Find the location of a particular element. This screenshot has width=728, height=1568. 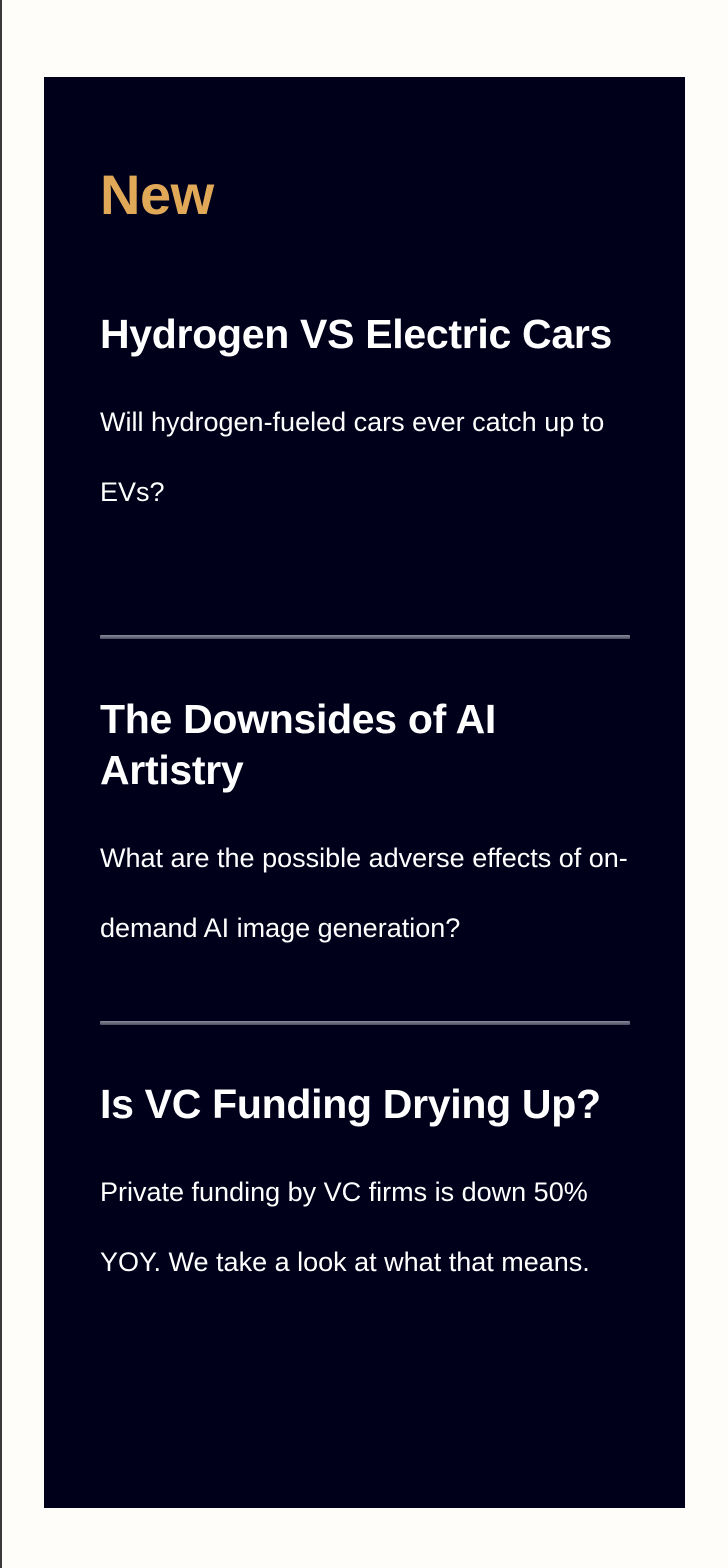

article-title: Is VC Funding Drying Up? is located at coordinates (365, 1104).